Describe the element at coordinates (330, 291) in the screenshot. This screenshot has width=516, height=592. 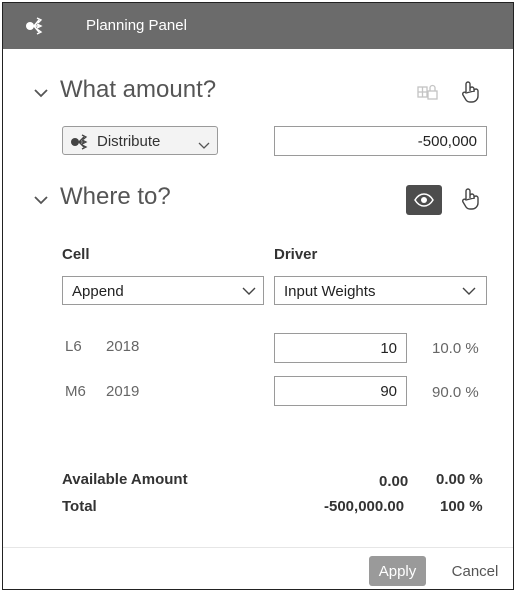
I see `driver-select-value: Input Weights` at that location.